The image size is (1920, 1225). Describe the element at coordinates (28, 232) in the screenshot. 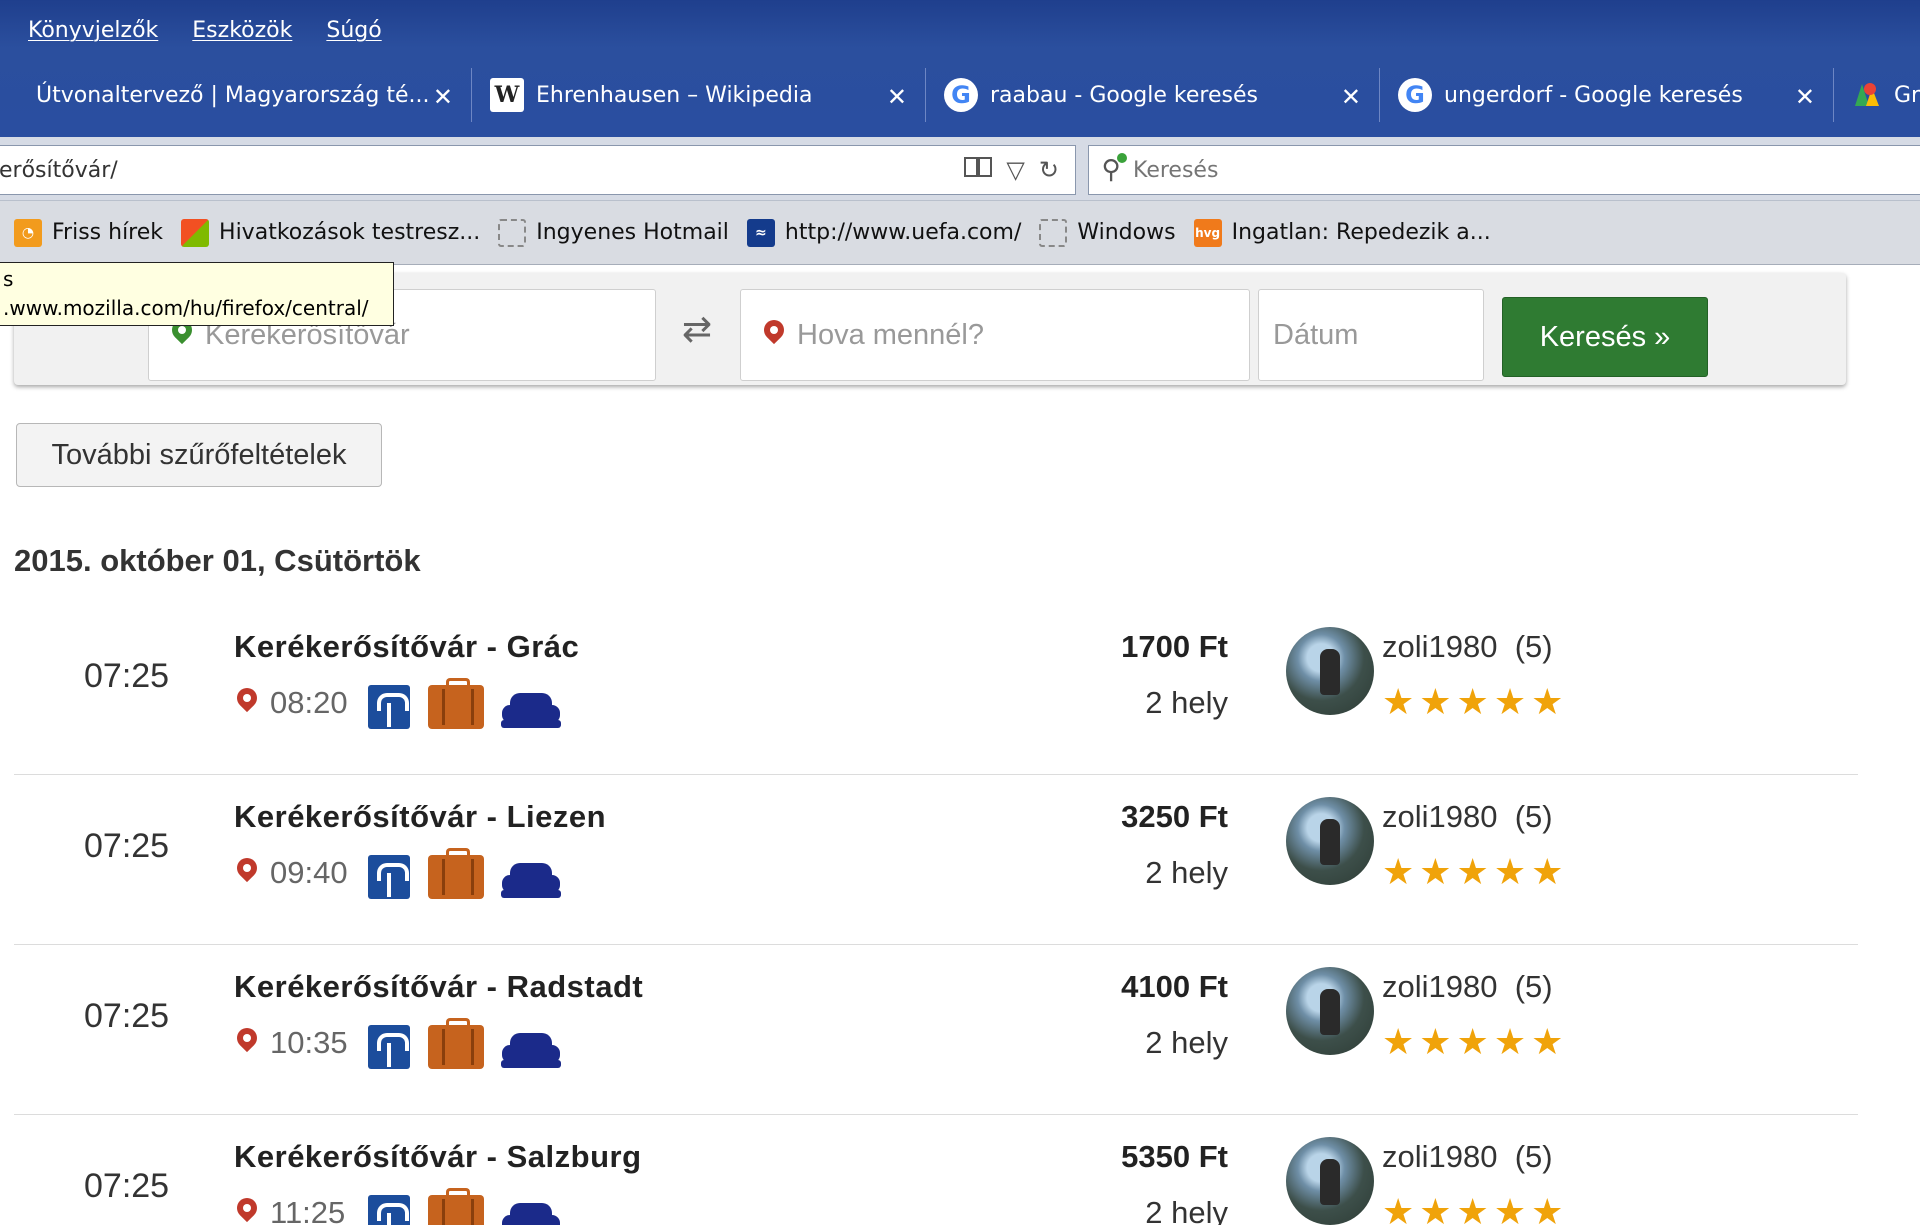

I see `rss-icon: ◔` at that location.